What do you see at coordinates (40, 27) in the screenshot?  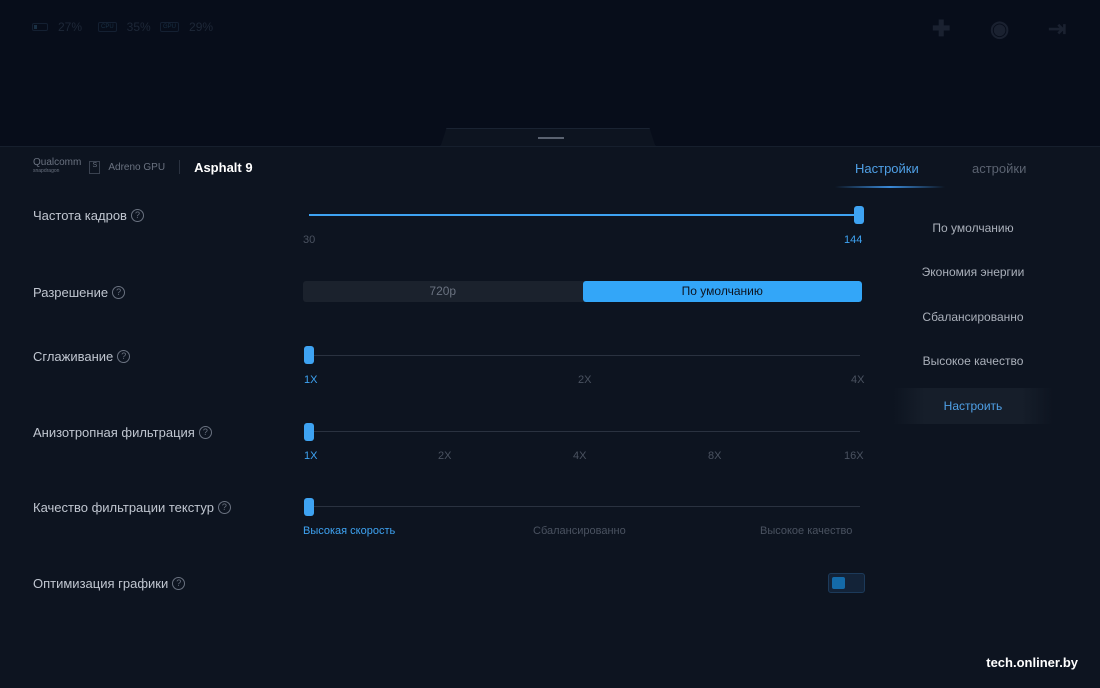 I see `battery-icon` at bounding box center [40, 27].